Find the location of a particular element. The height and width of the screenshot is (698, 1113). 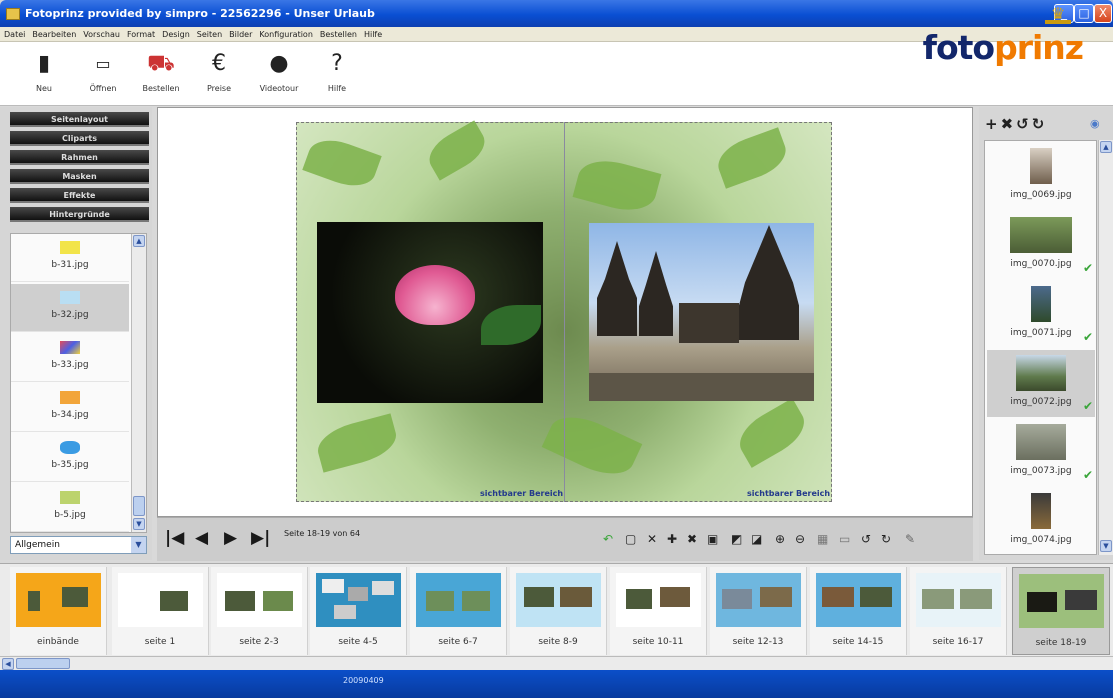

close-button: X is located at coordinates (1103, 13).